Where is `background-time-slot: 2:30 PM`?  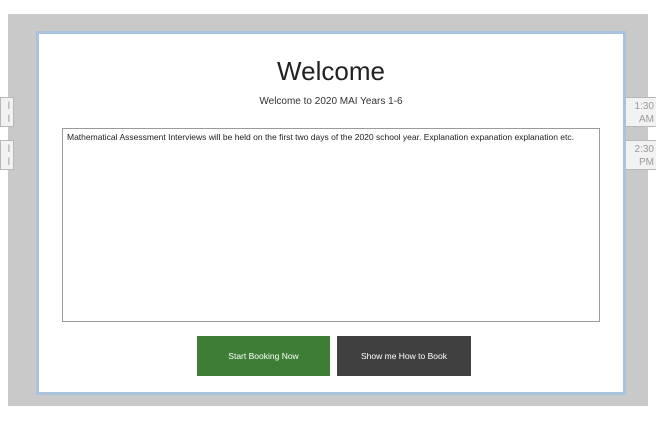
background-time-slot: 2:30 PM is located at coordinates (640, 155).